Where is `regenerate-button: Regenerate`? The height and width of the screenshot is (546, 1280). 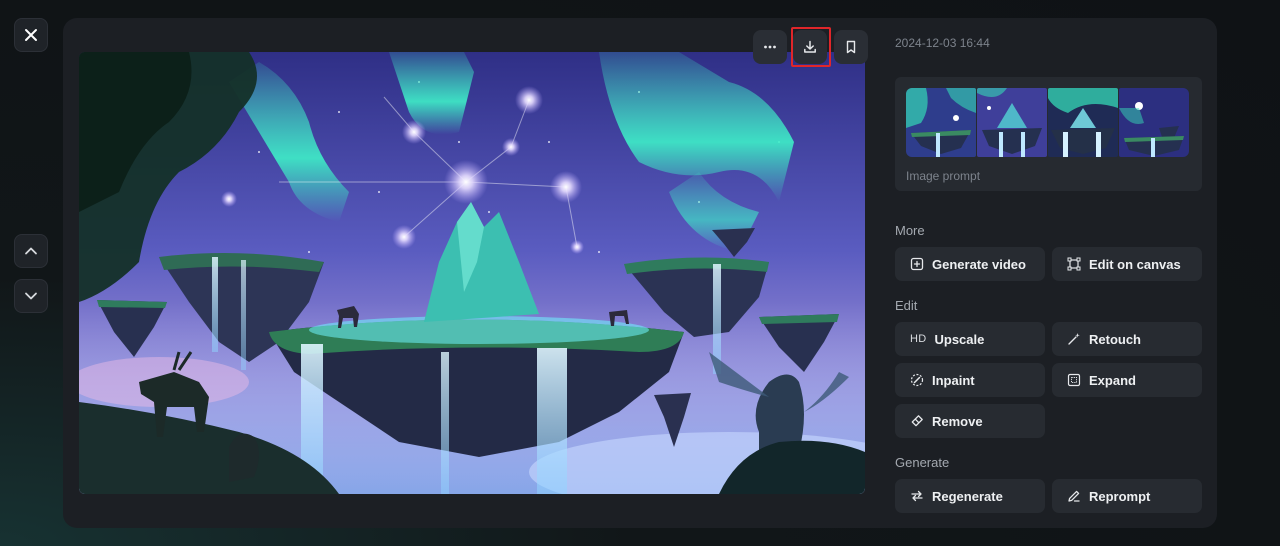
regenerate-button: Regenerate is located at coordinates (970, 496).